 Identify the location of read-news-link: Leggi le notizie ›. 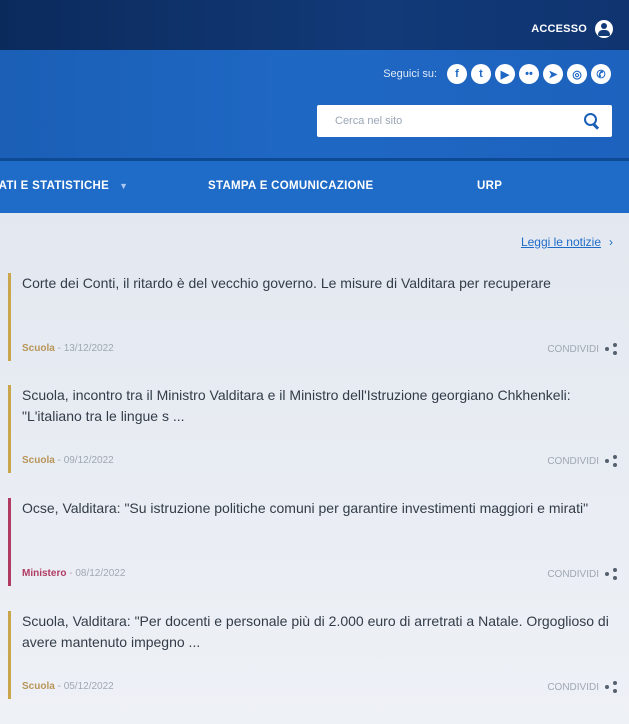
(567, 242).